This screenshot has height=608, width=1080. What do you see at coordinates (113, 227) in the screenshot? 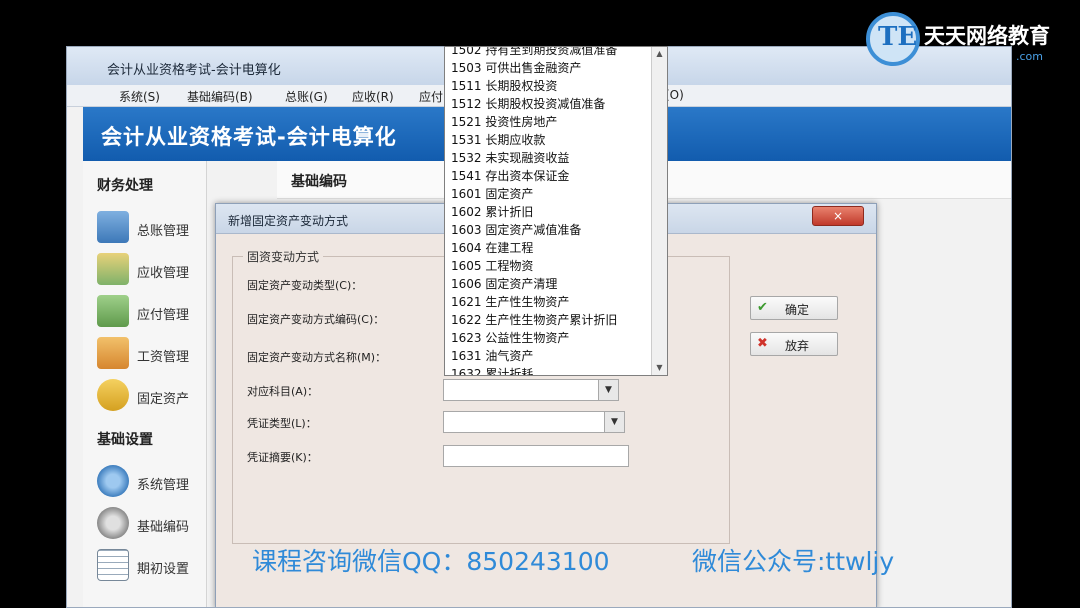
I see `ledger-book-icon` at bounding box center [113, 227].